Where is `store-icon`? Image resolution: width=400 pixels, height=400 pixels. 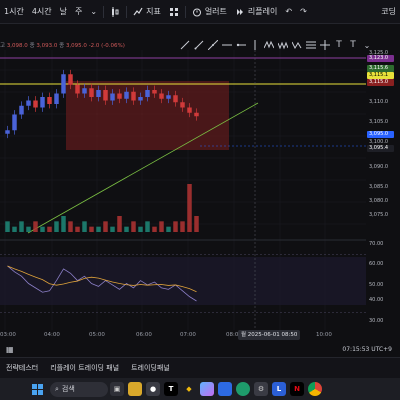 store-icon is located at coordinates (225, 389).